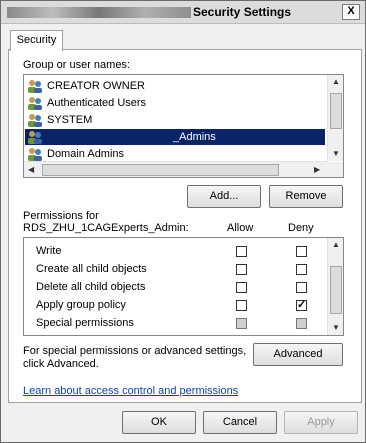 This screenshot has height=443, width=366. Describe the element at coordinates (85, 323) in the screenshot. I see `permission-name: Special permissions` at that location.